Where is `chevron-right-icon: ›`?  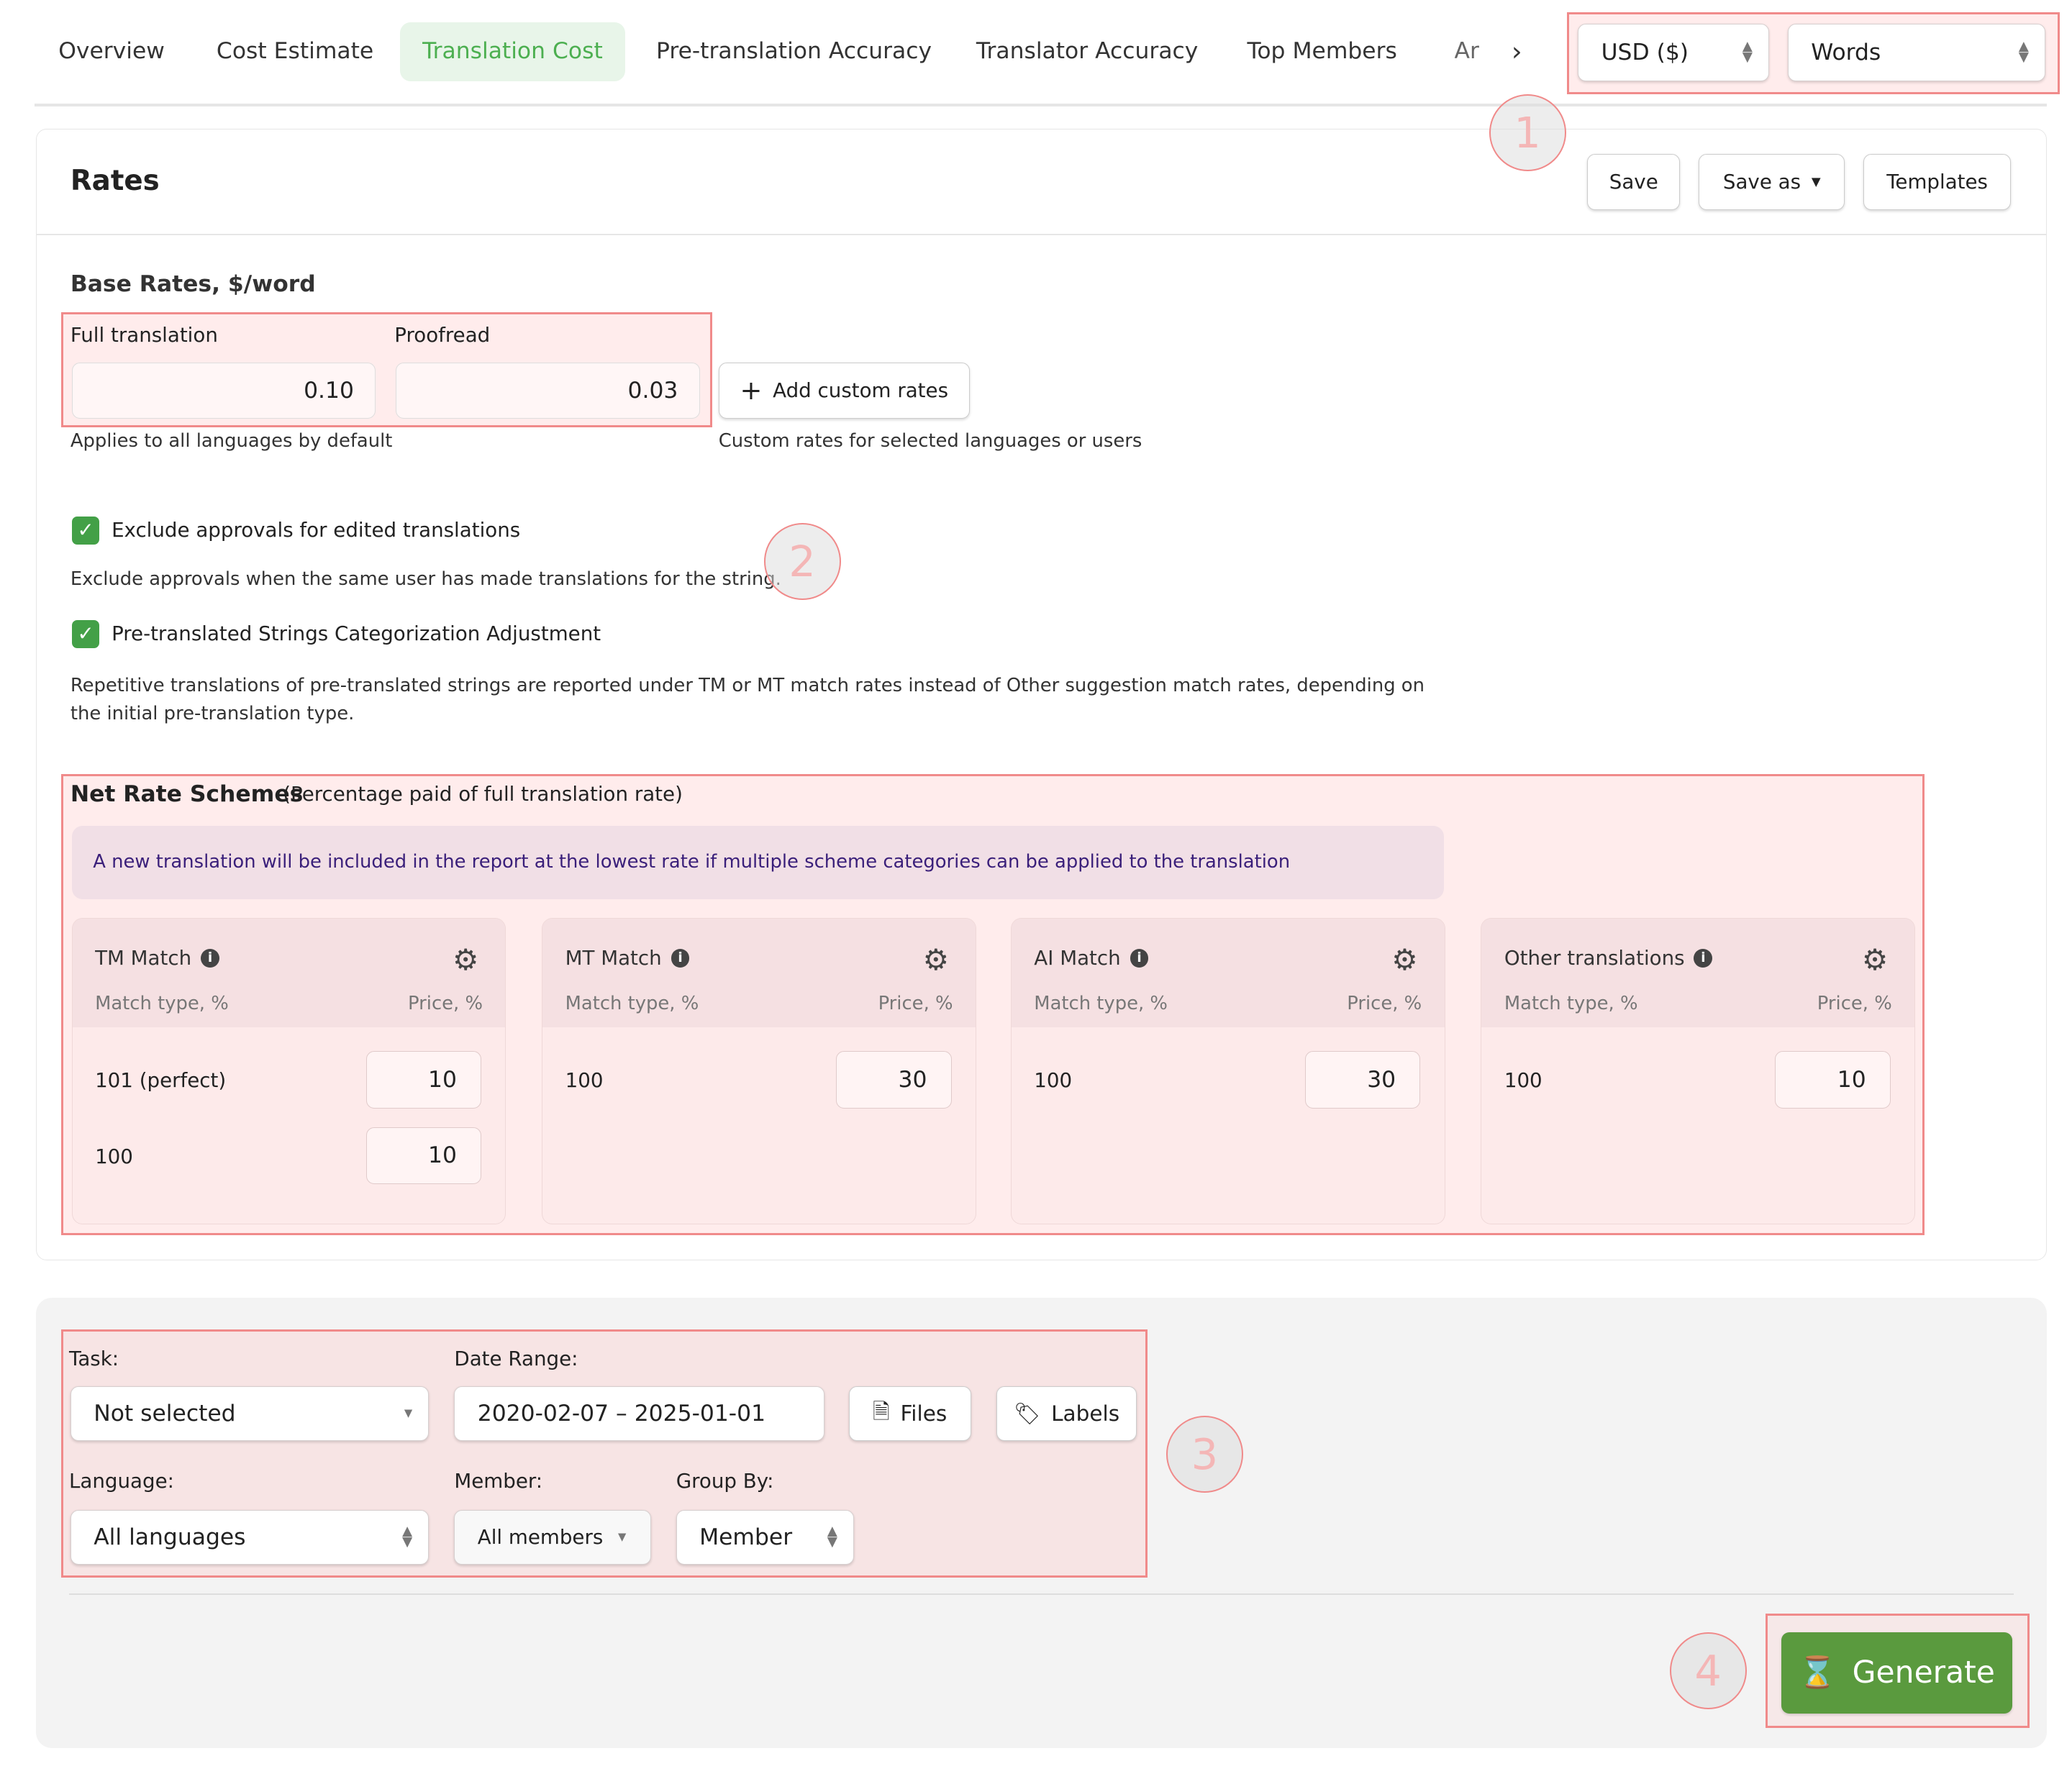 chevron-right-icon: › is located at coordinates (1517, 51).